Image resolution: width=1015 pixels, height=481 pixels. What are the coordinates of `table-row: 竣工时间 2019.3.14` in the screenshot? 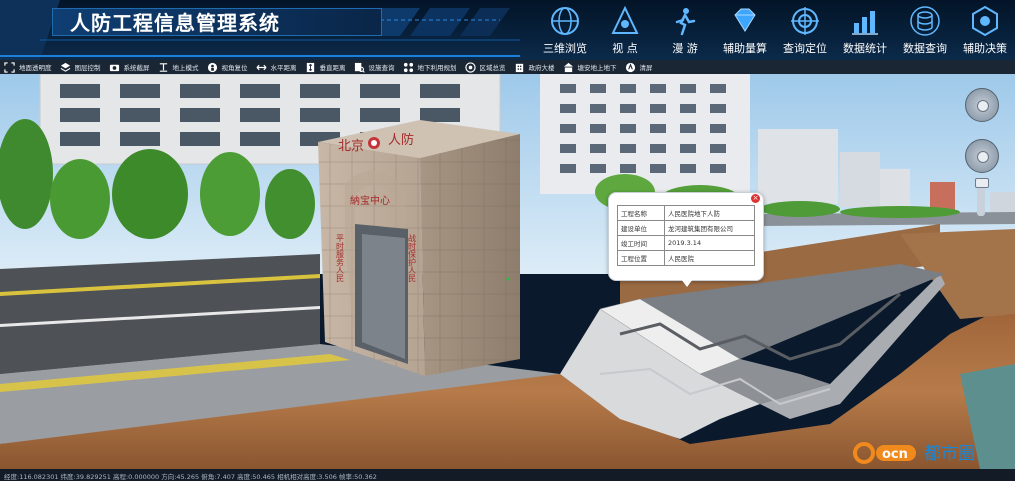 It's located at (686, 243).